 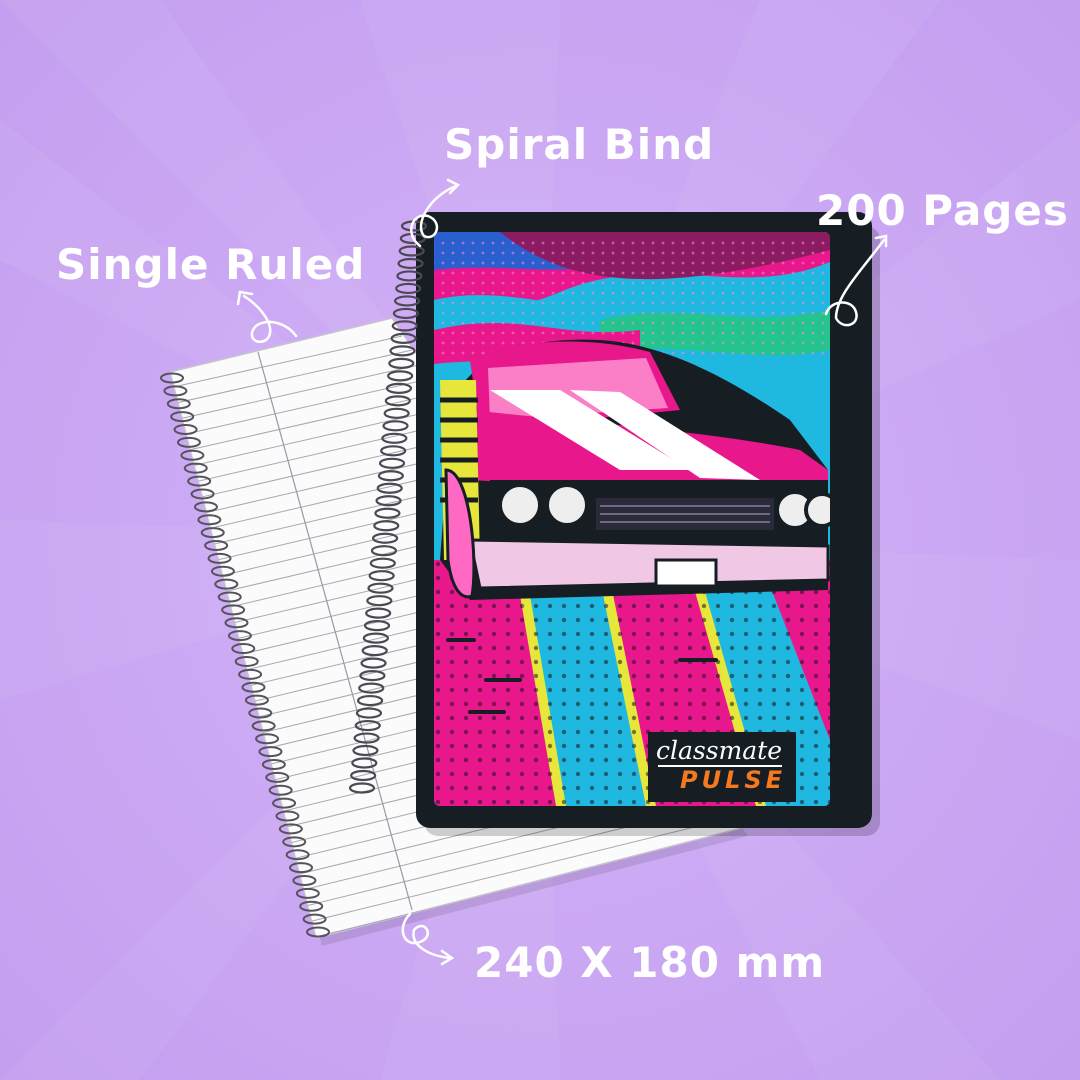 I want to click on label-ruling: Single Ruled, so click(x=211, y=264).